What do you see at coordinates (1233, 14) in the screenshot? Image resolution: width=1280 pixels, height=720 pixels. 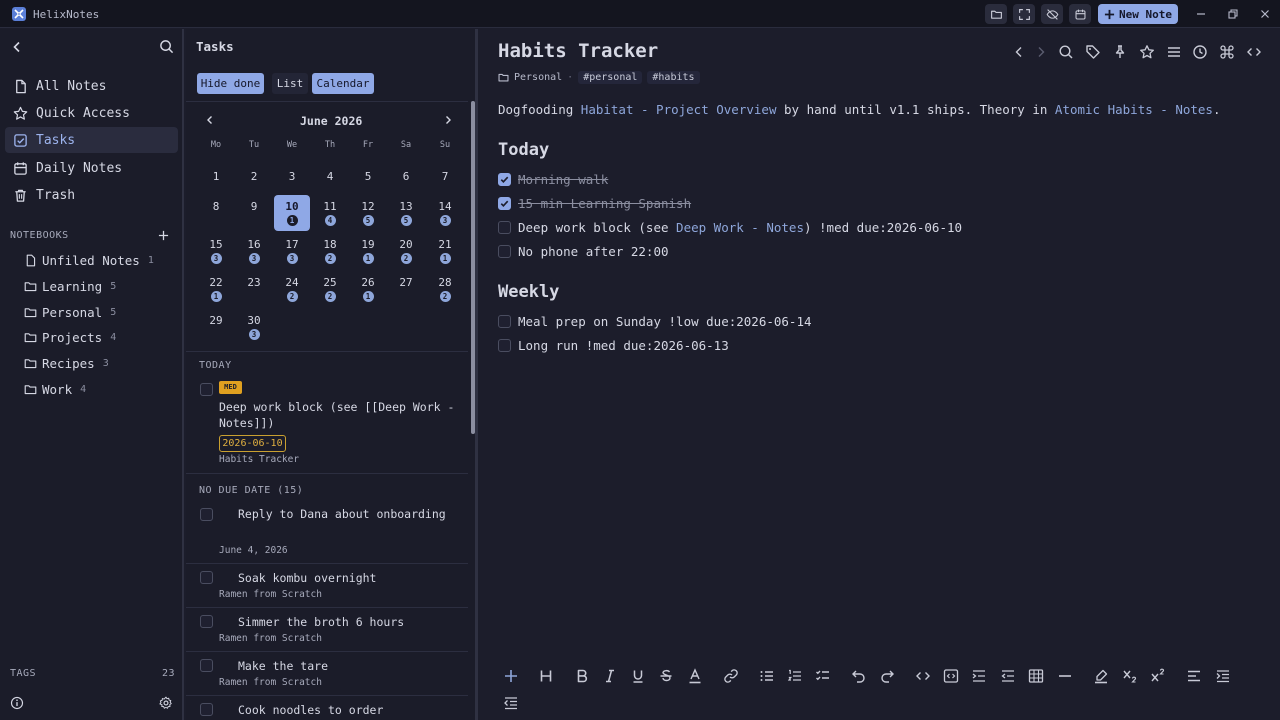 I see `maximize-button` at bounding box center [1233, 14].